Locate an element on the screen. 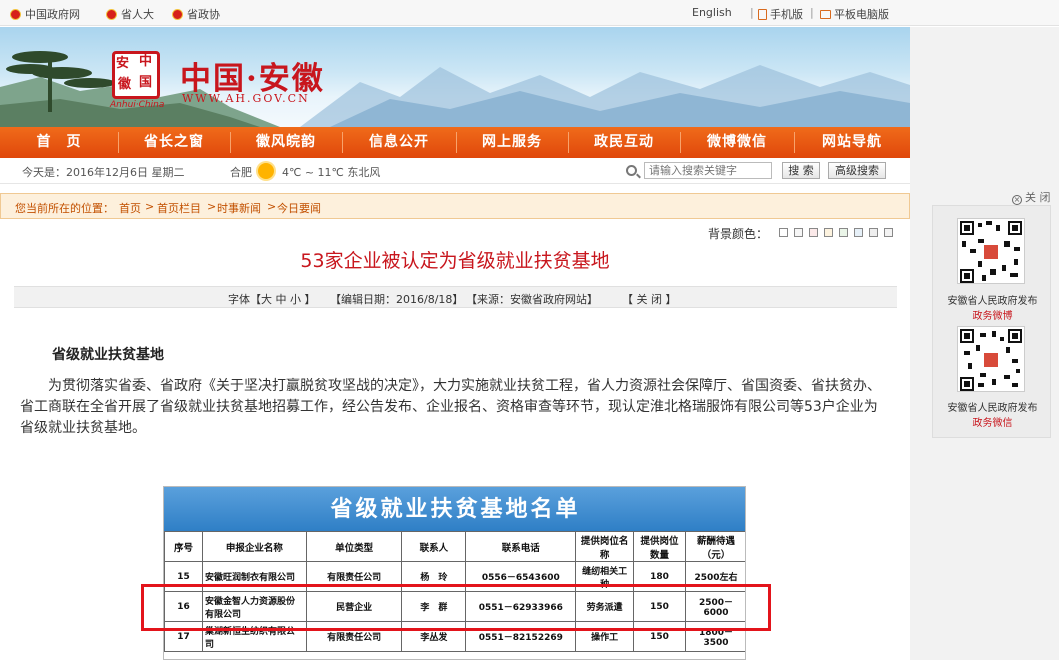  table-image-title: 省级就业扶贫基地名单 is located at coordinates (454, 509).